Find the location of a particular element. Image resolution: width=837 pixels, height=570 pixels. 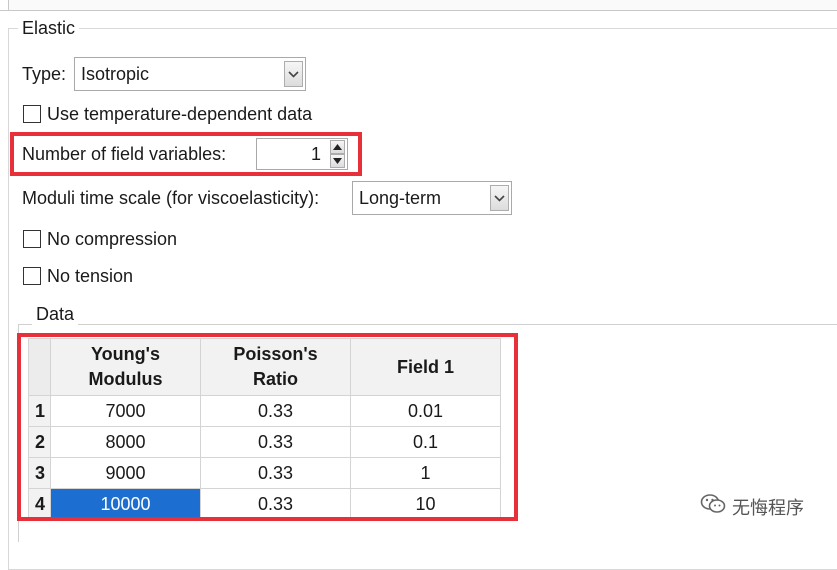

moduli-time-scale-combobox: Long-term is located at coordinates (432, 198).